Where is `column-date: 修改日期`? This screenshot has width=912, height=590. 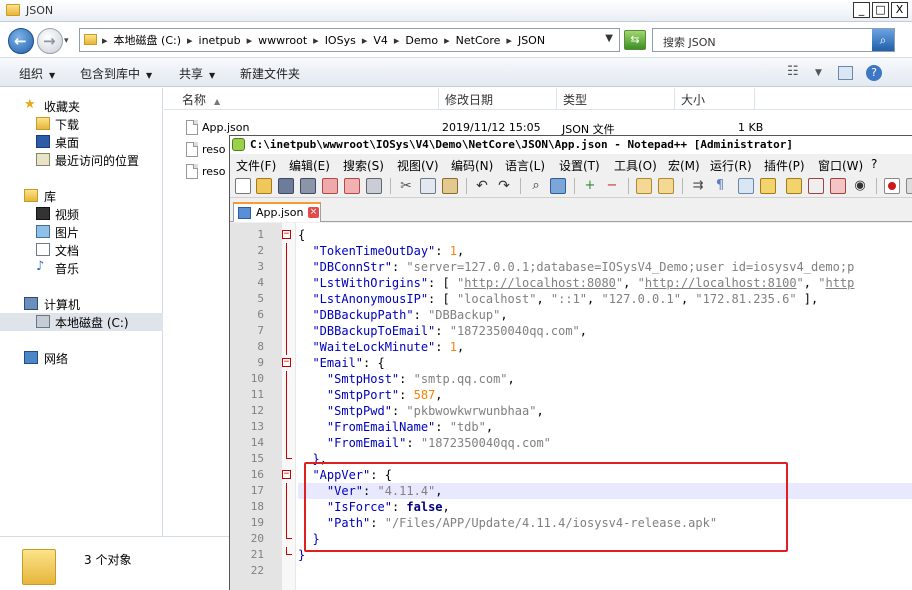
column-date: 修改日期 is located at coordinates (498, 99).